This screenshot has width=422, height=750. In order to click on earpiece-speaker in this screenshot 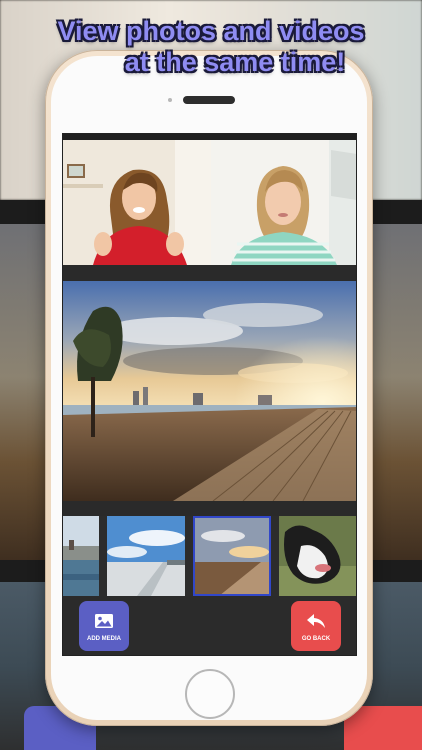, I will do `click(209, 100)`.